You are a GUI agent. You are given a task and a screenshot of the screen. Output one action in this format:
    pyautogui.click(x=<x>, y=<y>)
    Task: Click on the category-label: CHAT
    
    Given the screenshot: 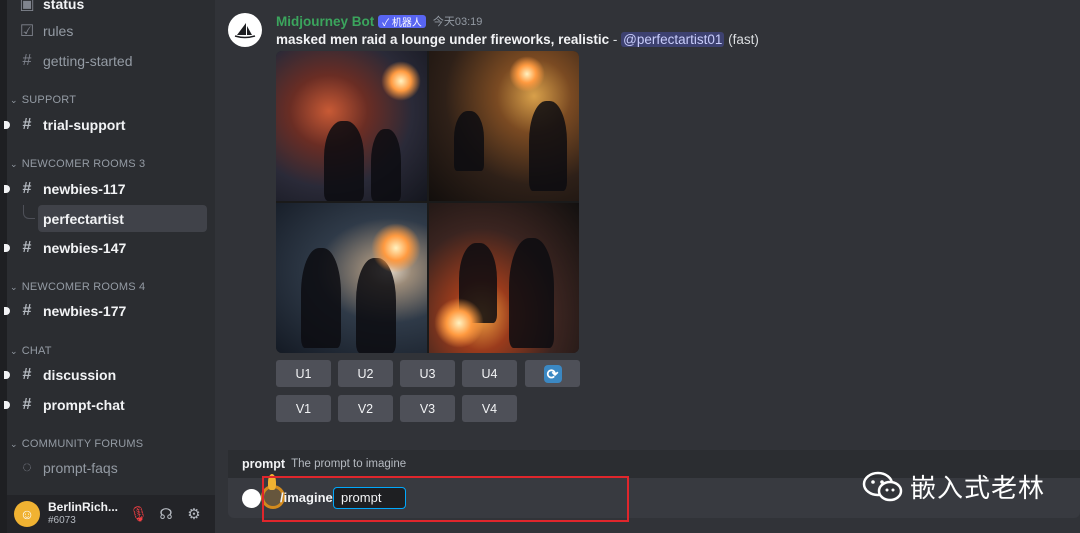 What is the action you would take?
    pyautogui.click(x=36, y=351)
    